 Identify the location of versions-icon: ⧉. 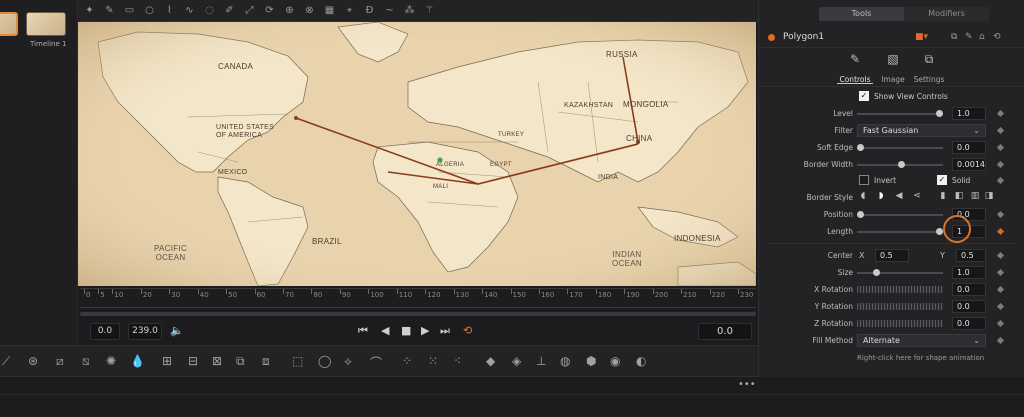
(954, 37).